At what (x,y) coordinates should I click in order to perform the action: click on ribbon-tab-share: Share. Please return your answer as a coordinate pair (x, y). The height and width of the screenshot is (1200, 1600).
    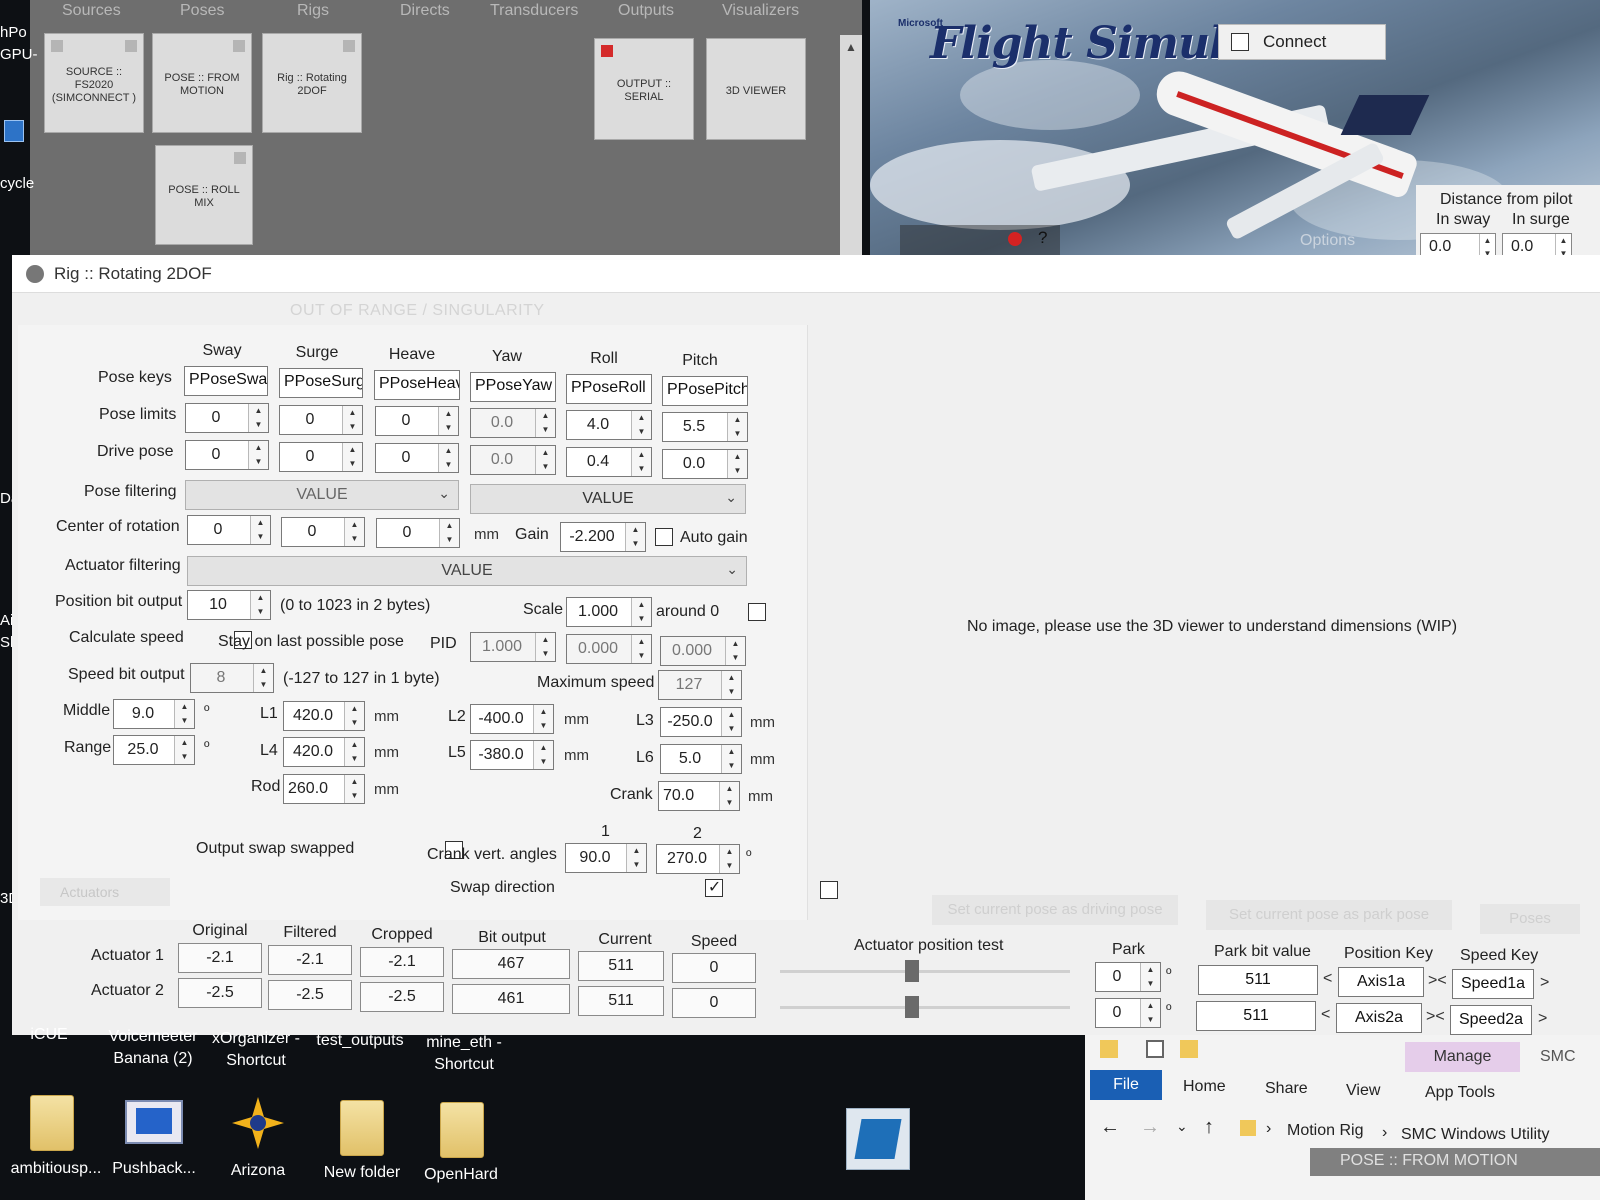
    Looking at the image, I should click on (1286, 1089).